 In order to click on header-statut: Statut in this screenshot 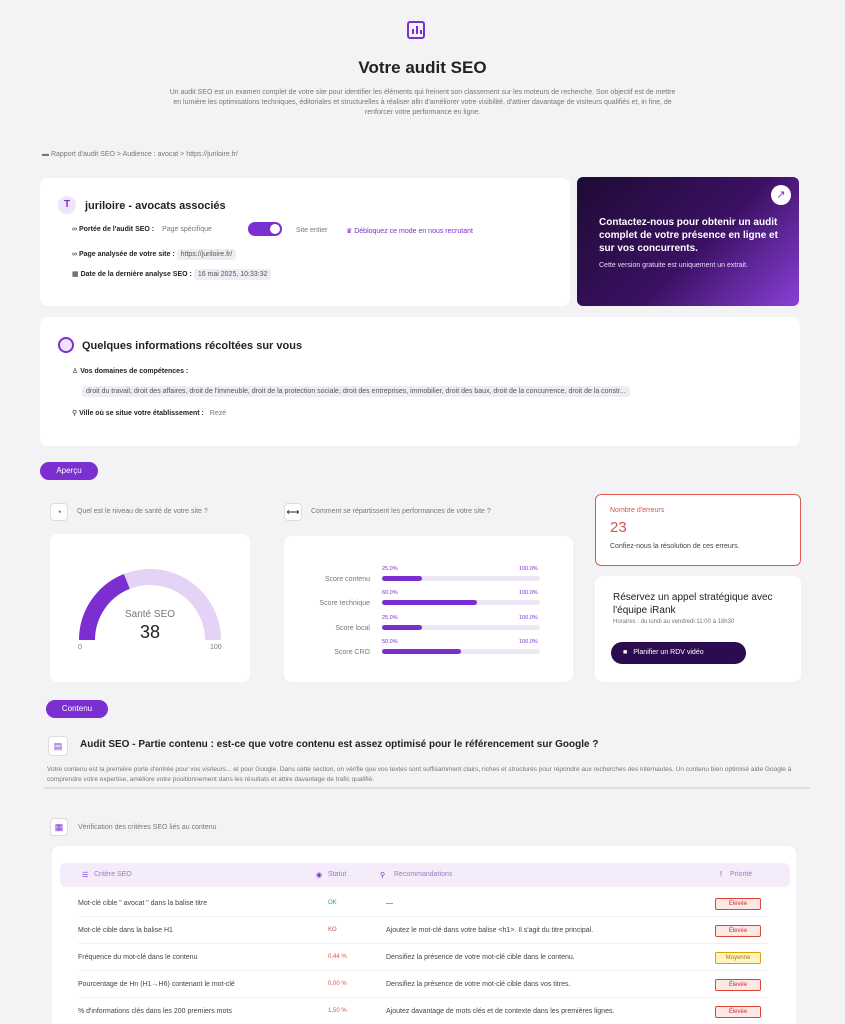, I will do `click(337, 874)`.